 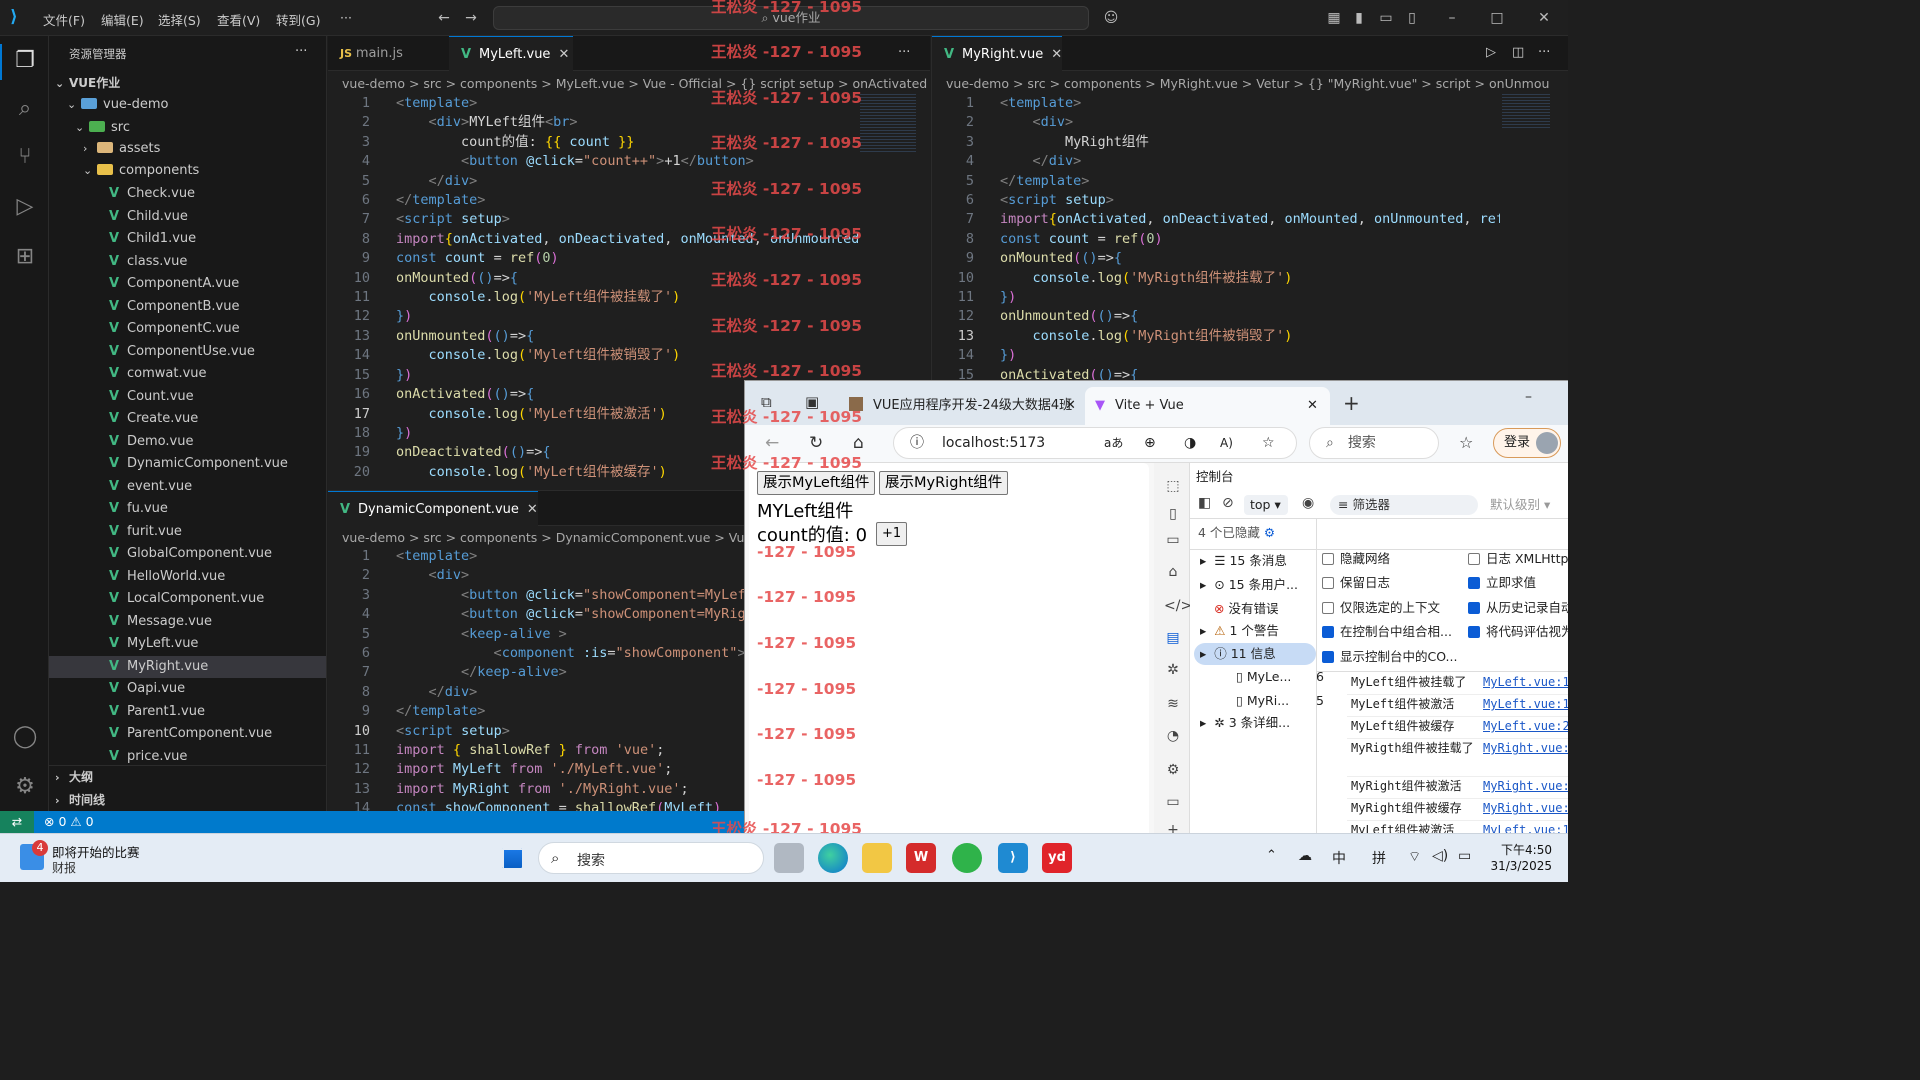 I want to click on translate-icon: aあ, so click(x=1113, y=443).